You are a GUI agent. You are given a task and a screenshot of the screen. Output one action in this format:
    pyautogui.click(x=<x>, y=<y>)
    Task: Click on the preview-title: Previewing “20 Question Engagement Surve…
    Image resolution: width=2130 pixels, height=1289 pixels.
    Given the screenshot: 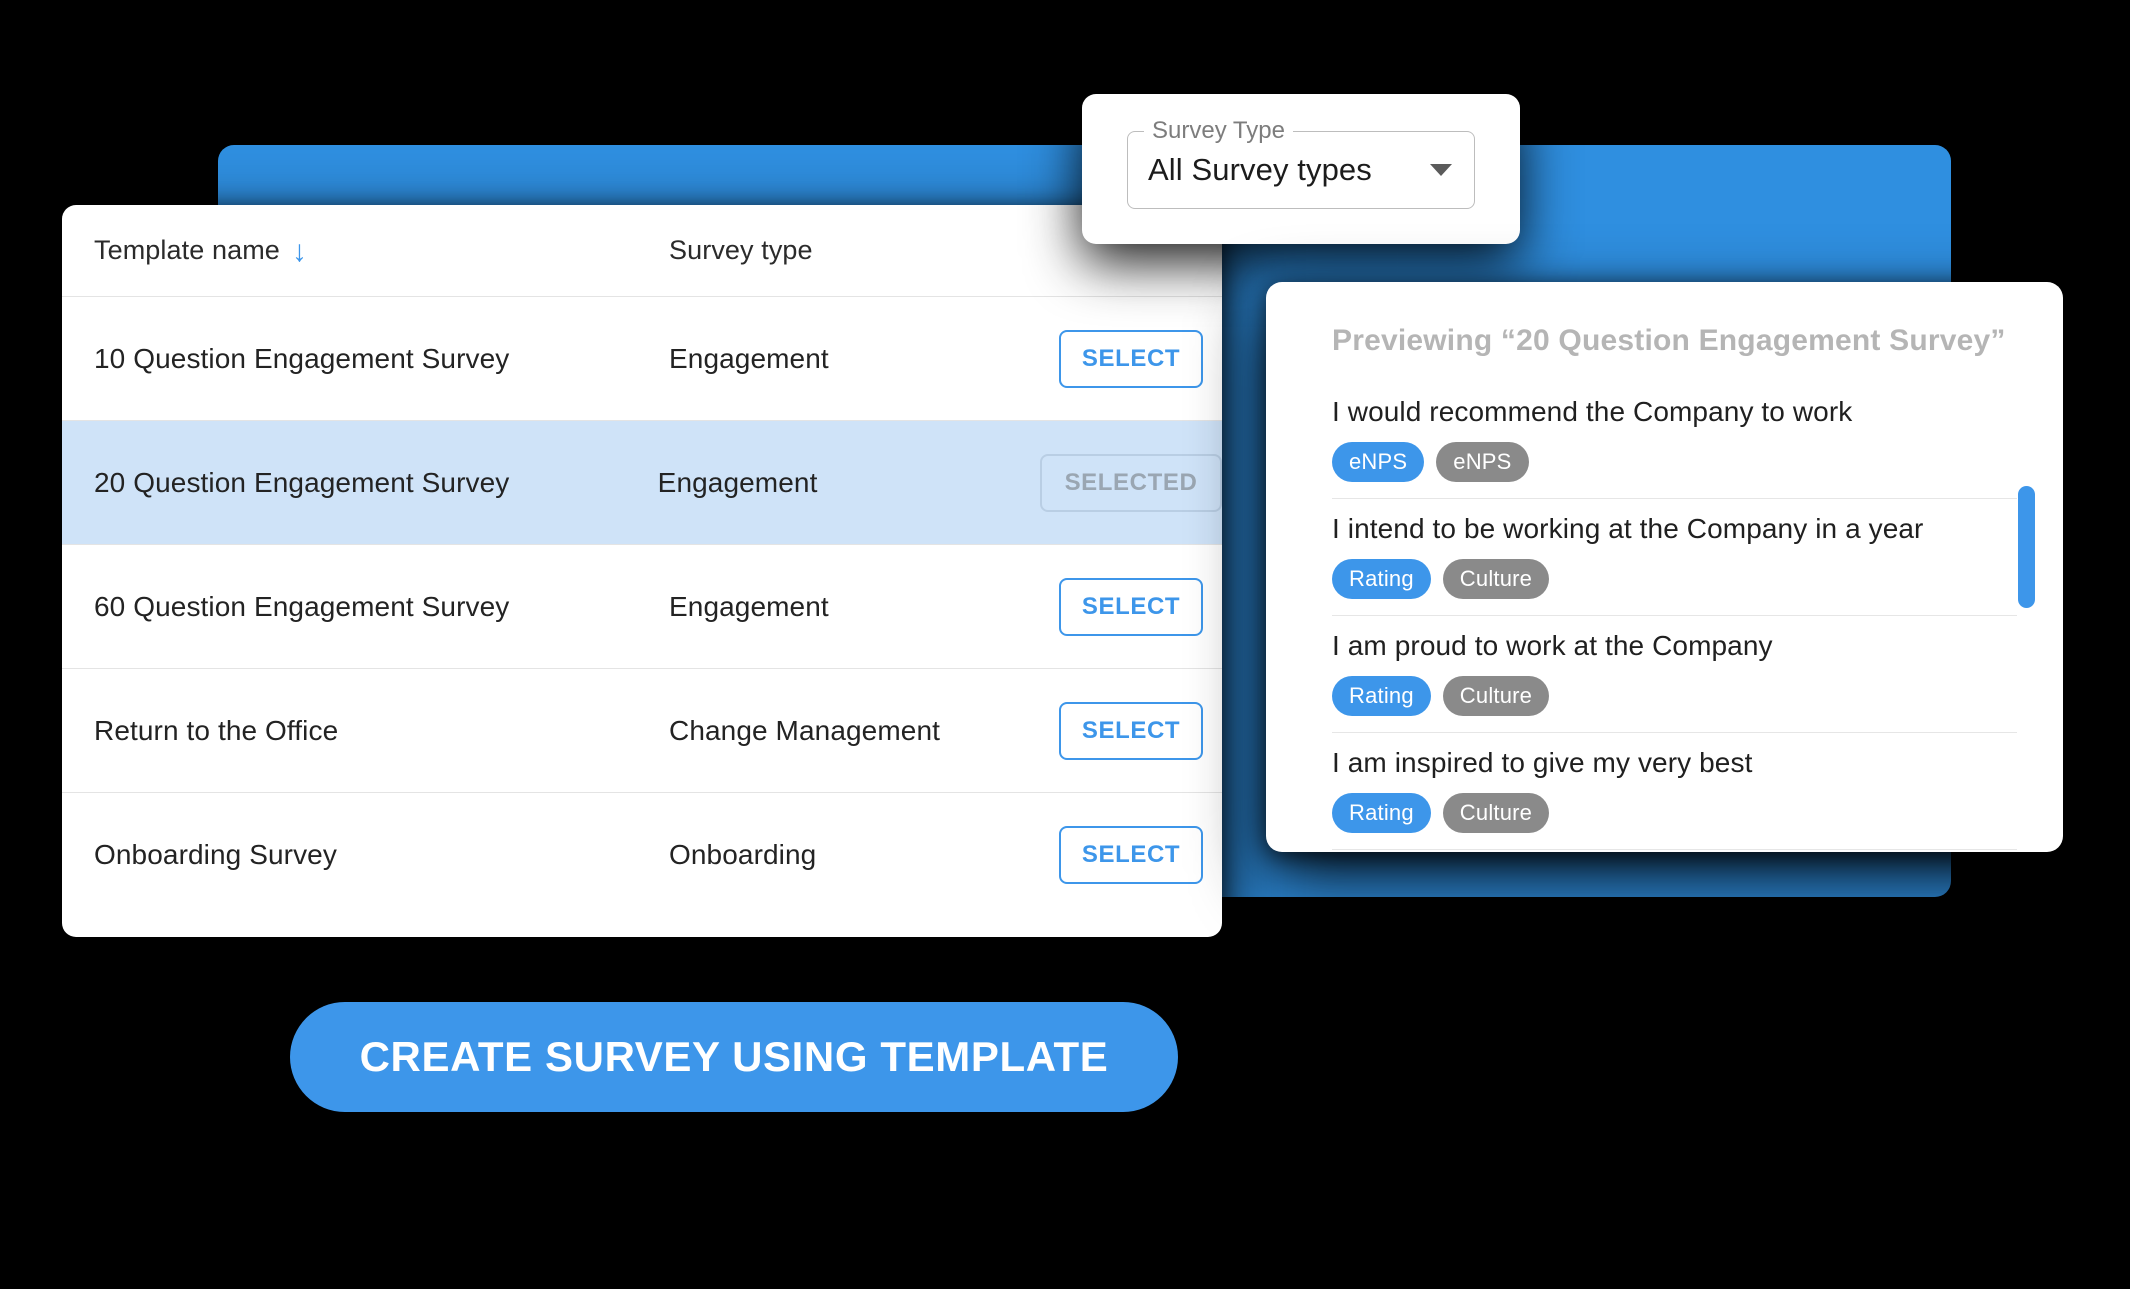 What is the action you would take?
    pyautogui.click(x=1669, y=340)
    